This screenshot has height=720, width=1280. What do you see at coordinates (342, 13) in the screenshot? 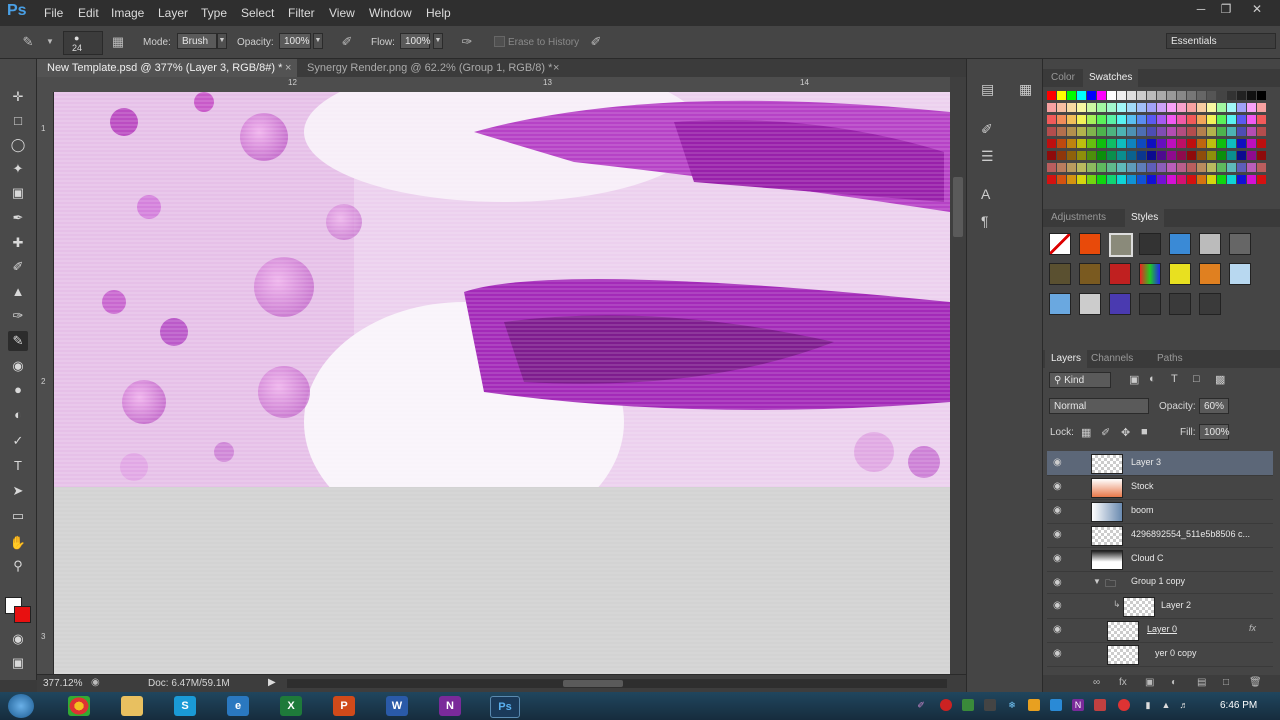
I see `menu-view: View` at bounding box center [342, 13].